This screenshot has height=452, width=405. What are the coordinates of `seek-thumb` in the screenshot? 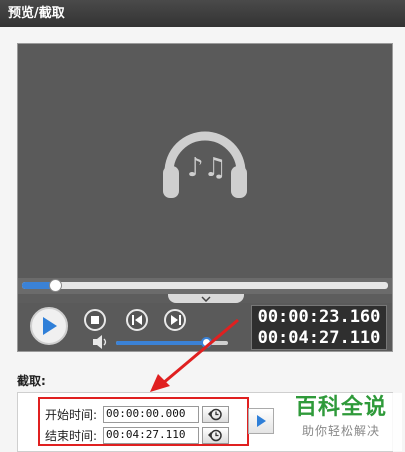 It's located at (55, 285).